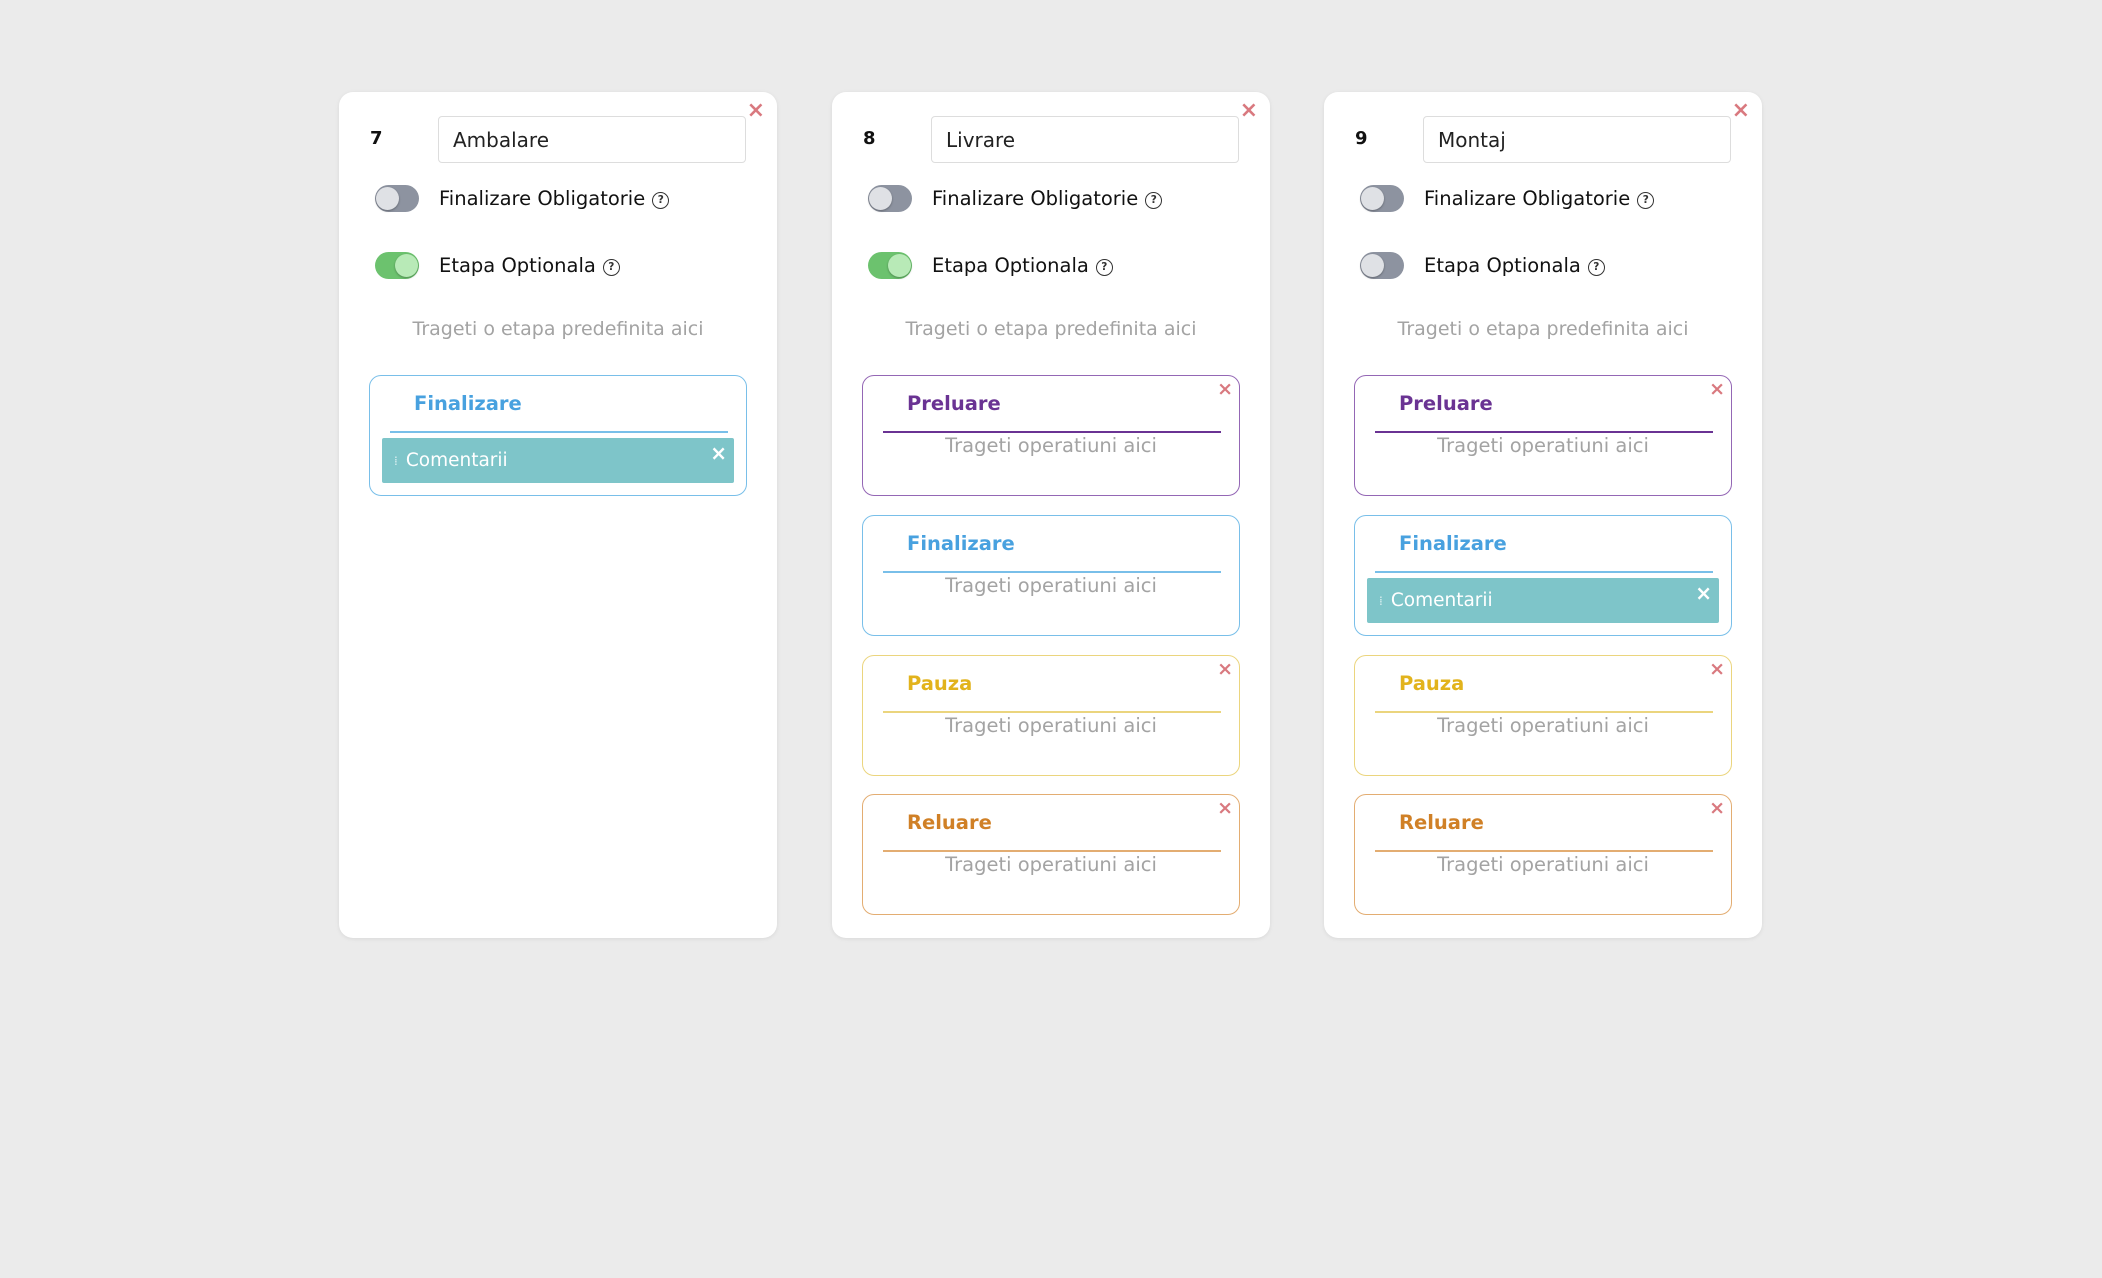 The width and height of the screenshot is (2102, 1278). I want to click on stage-number: 8, so click(869, 138).